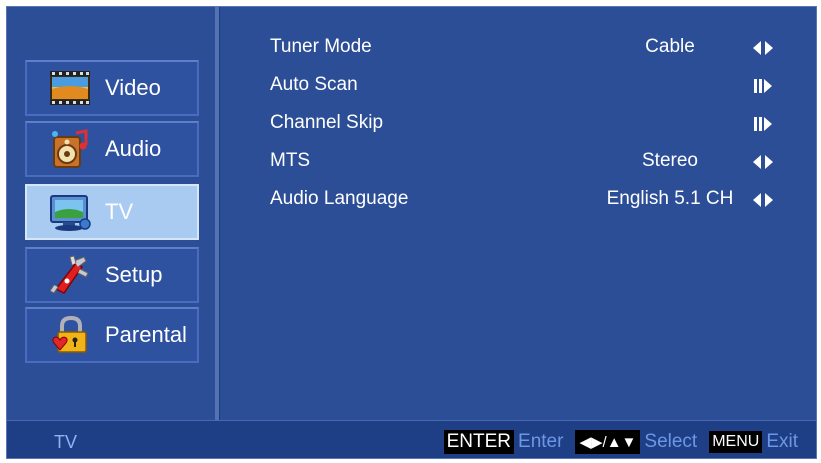 This screenshot has width=821, height=463. I want to click on key-hints: ENTER Enter ◀▶/▲▼ Select MENU Exit, so click(618, 442).